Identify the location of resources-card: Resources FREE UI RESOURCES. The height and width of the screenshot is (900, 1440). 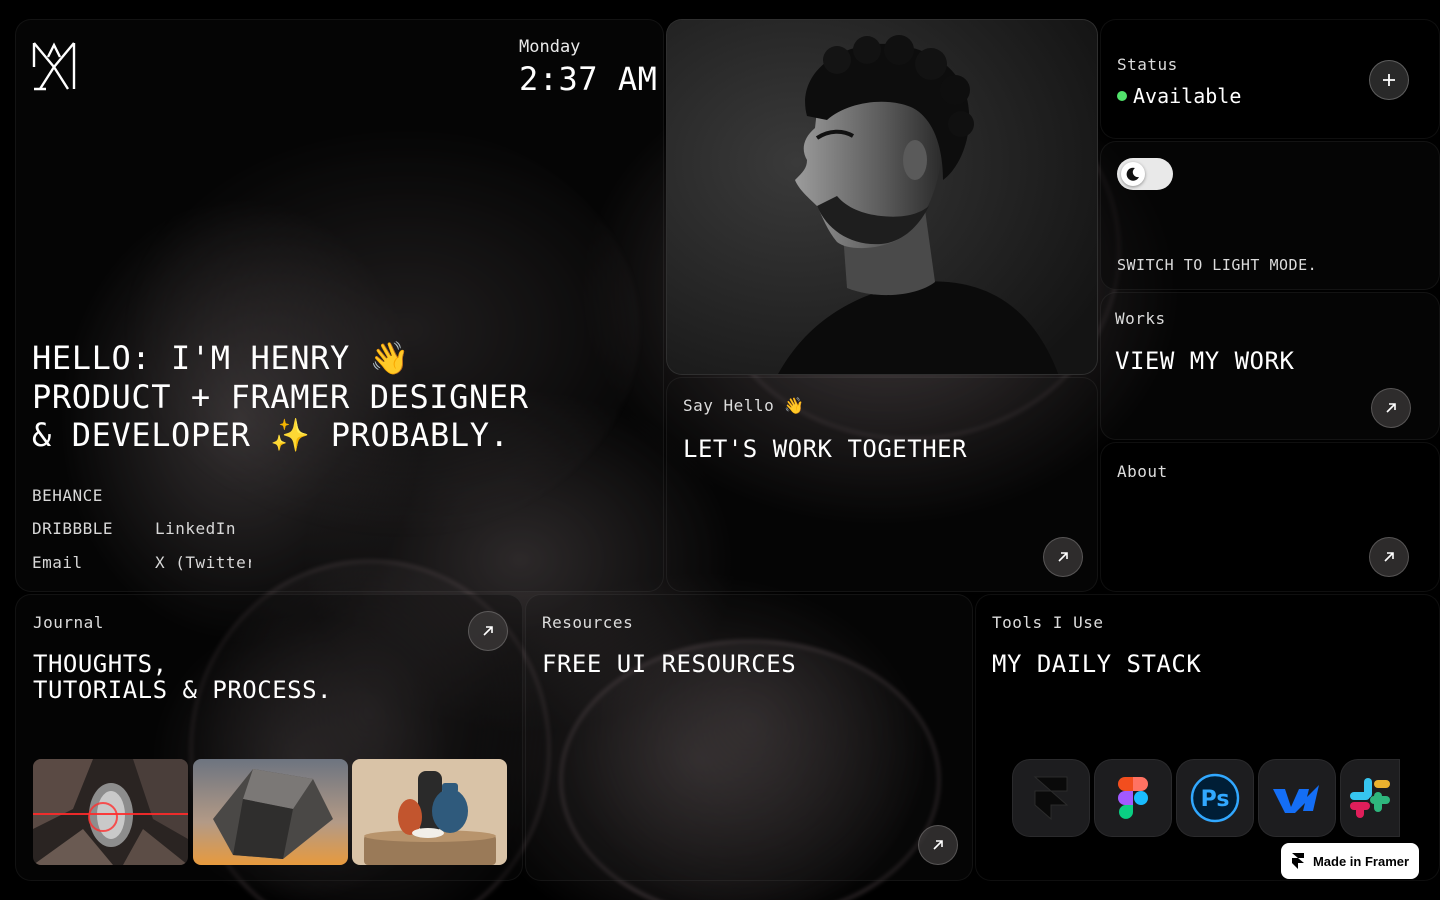
(749, 737).